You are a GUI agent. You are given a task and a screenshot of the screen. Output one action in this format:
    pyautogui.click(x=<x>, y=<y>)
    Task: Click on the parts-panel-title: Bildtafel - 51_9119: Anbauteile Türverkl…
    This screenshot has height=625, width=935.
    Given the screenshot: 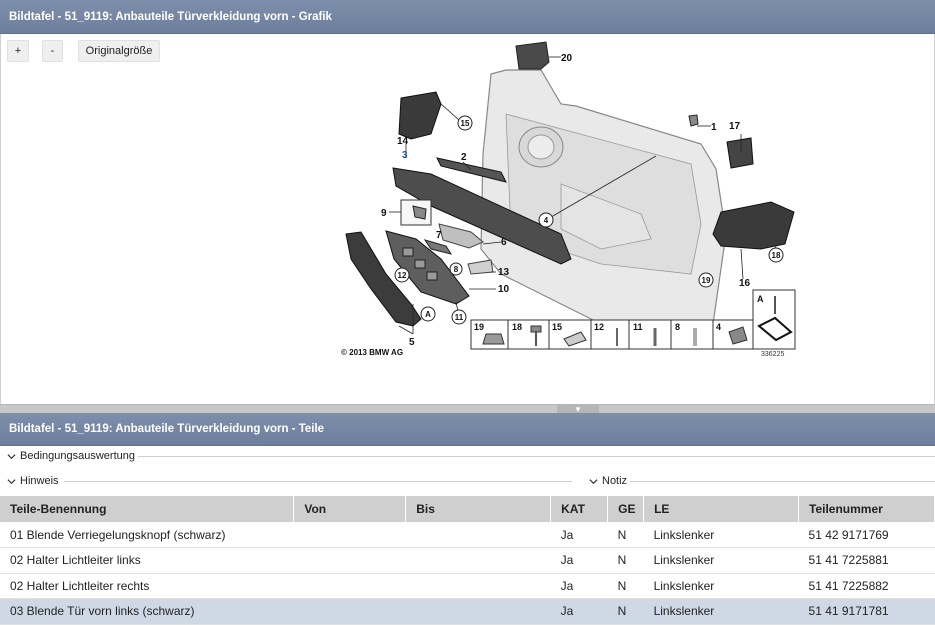 What is the action you would take?
    pyautogui.click(x=467, y=429)
    